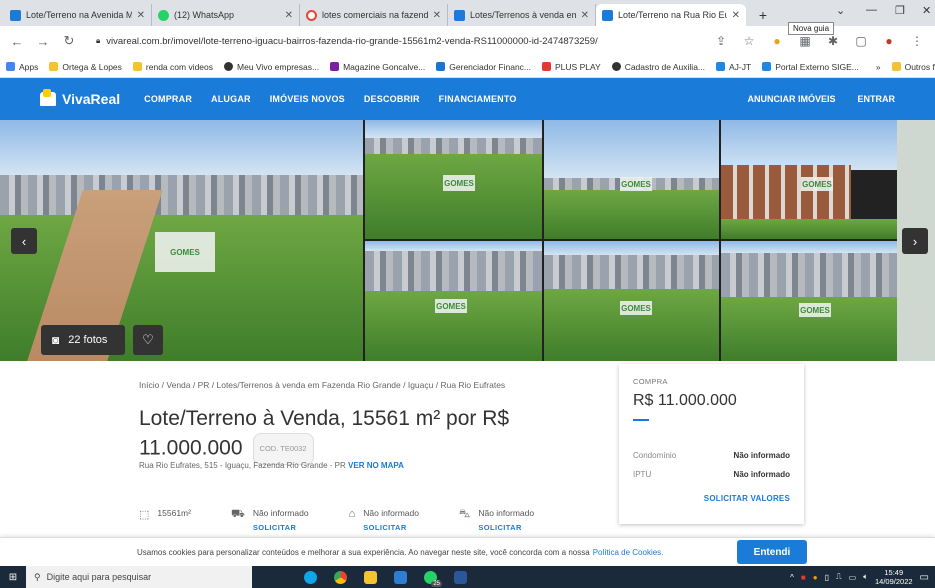 The image size is (935, 588). I want to click on reload-icon: ↻, so click(69, 41).